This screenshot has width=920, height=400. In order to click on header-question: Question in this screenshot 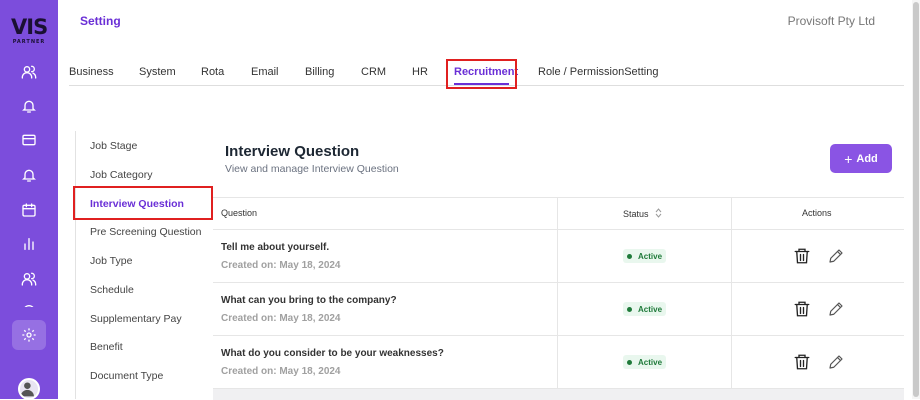, I will do `click(239, 213)`.